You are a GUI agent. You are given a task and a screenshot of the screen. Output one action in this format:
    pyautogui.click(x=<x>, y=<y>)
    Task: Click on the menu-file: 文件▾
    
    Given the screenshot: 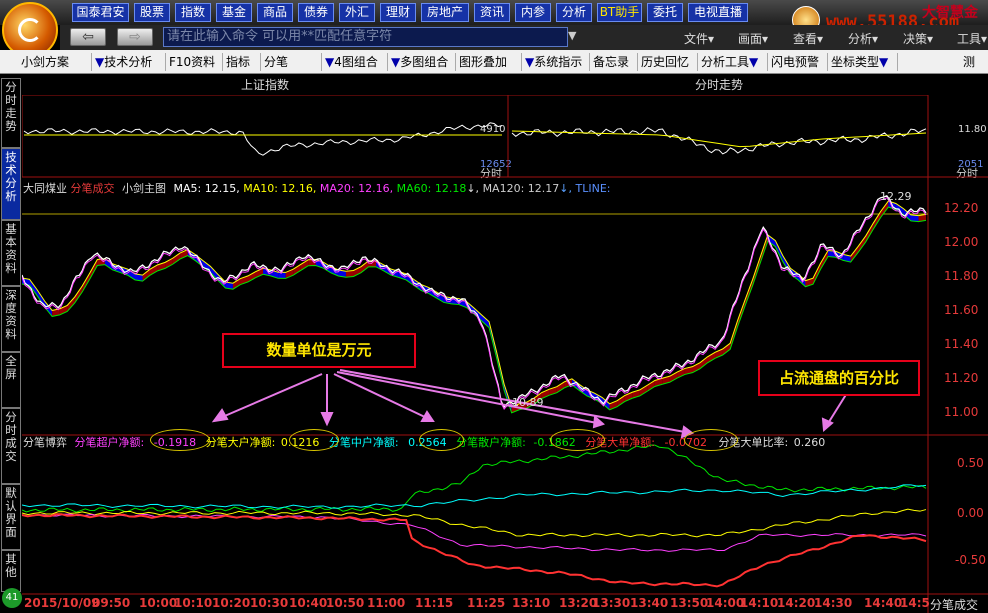 What is the action you would take?
    pyautogui.click(x=699, y=38)
    